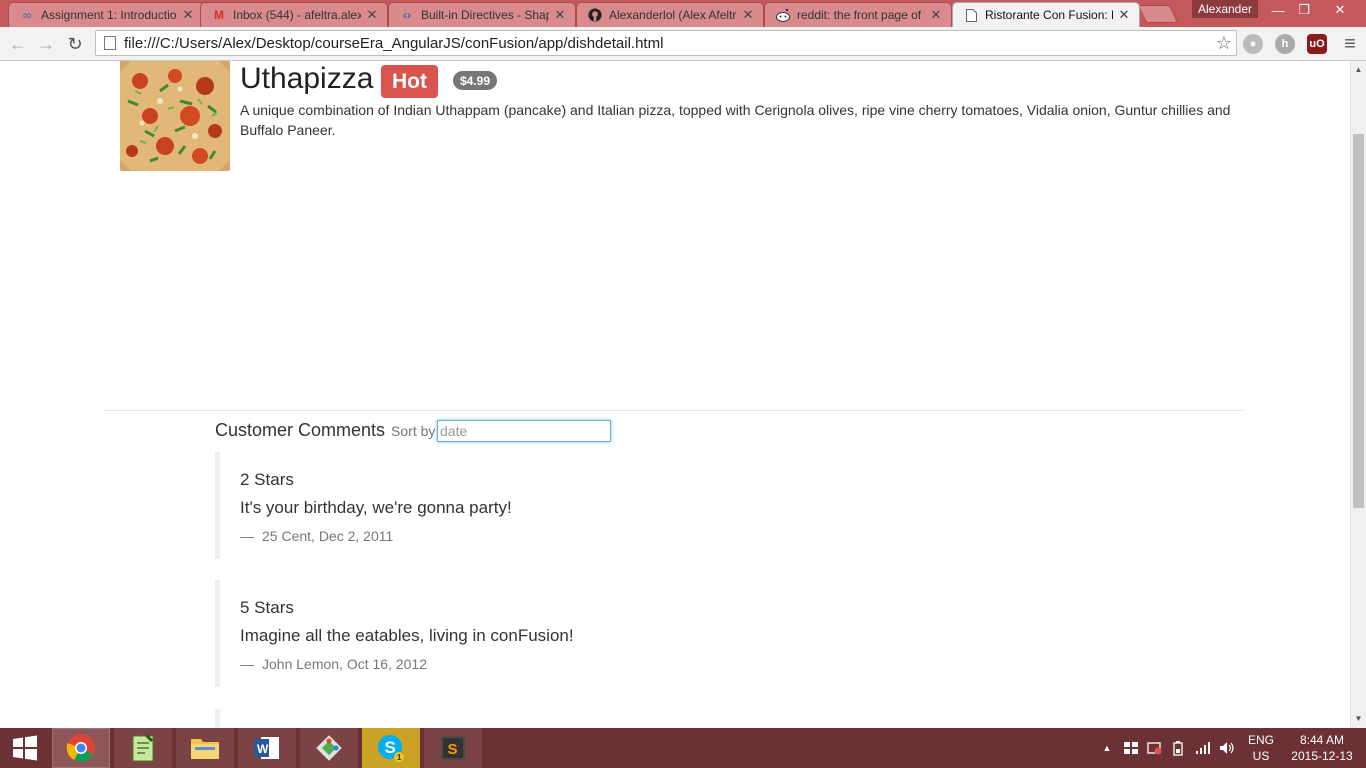 This screenshot has height=768, width=1366. Describe the element at coordinates (27, 15) in the screenshot. I see `infinity-icon: ∞` at that location.